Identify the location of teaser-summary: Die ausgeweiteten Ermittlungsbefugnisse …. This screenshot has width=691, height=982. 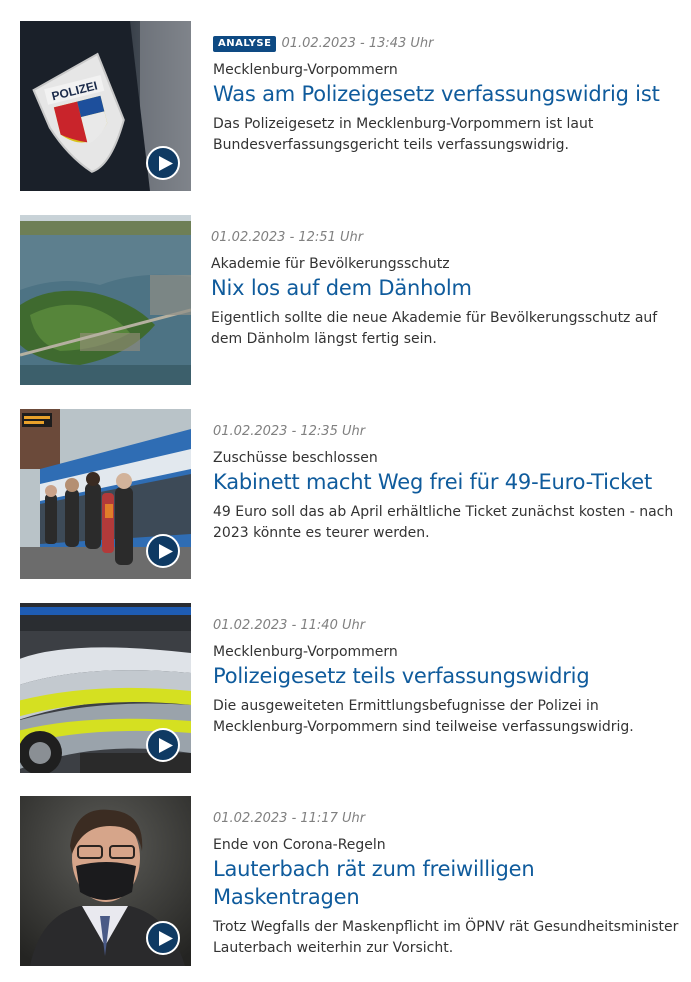
(423, 716).